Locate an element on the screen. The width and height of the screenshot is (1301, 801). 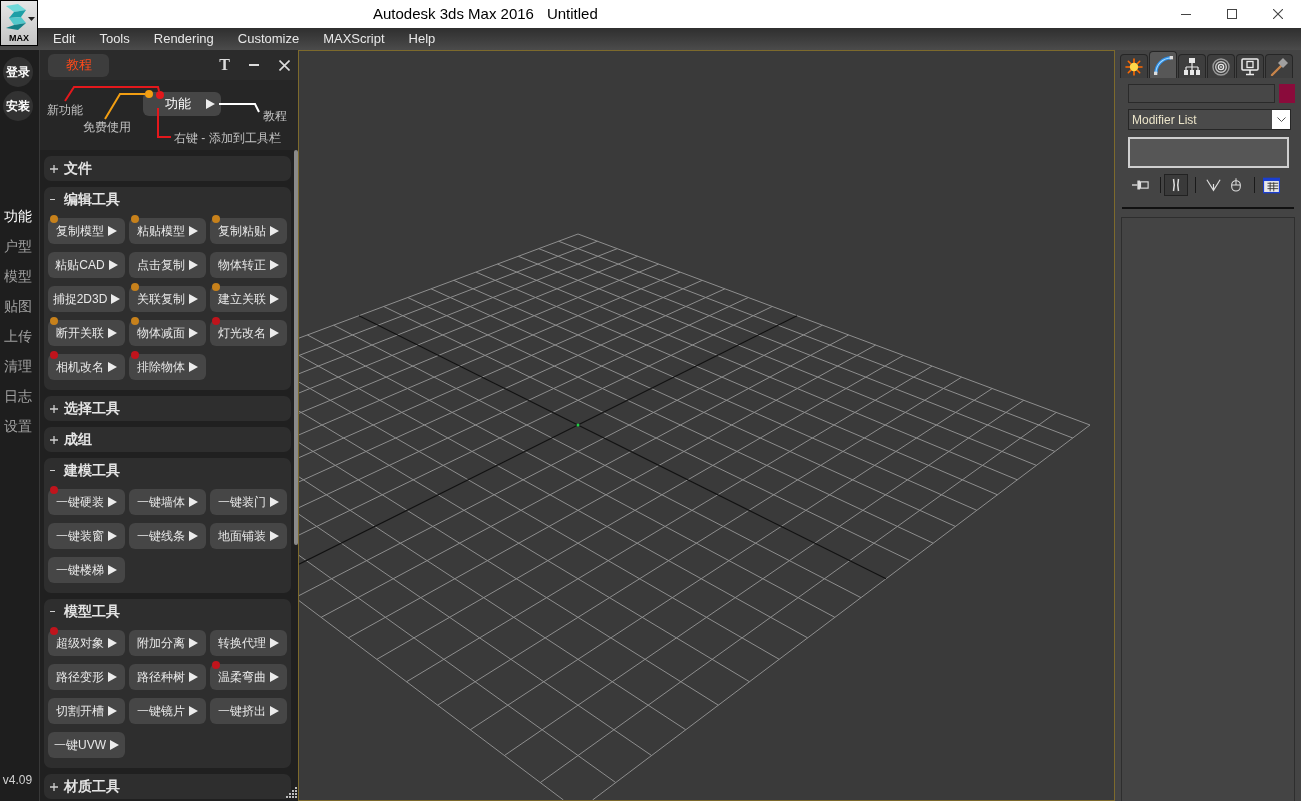
sidebar-item: 户型 is located at coordinates (17, 246).